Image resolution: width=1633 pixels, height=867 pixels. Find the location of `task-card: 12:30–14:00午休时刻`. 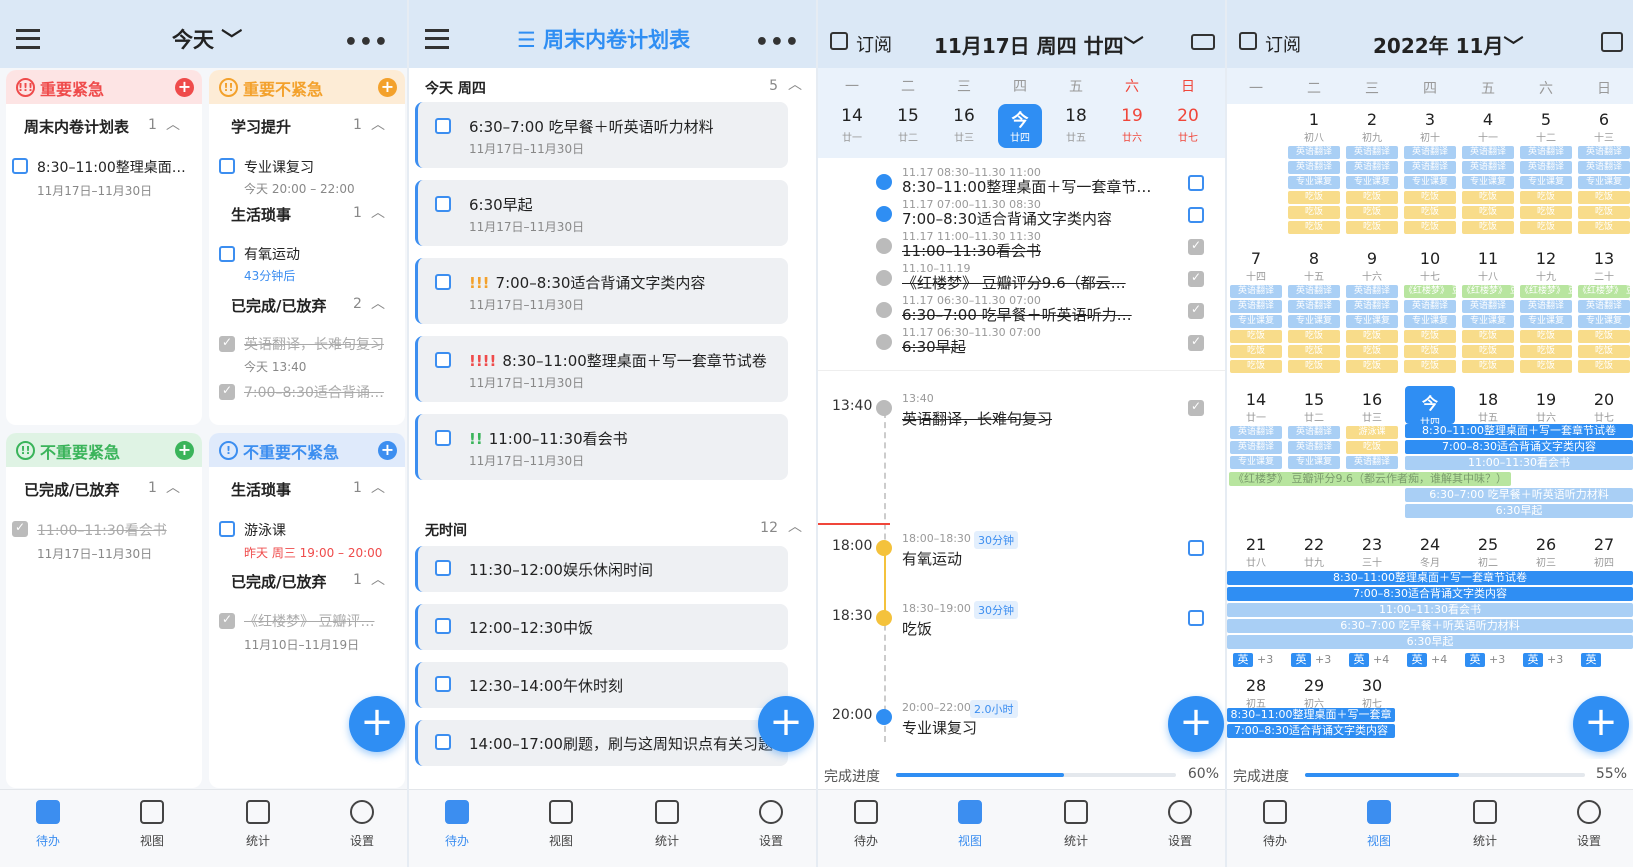

task-card: 12:30–14:00午休时刻 is located at coordinates (601, 685).